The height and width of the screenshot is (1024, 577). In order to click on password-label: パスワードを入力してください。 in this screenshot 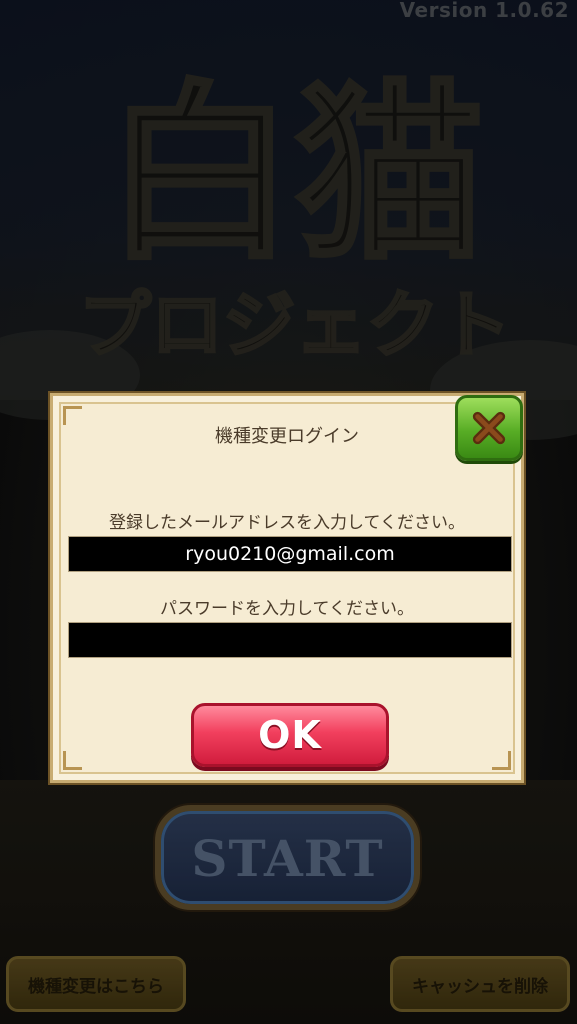, I will do `click(287, 609)`.